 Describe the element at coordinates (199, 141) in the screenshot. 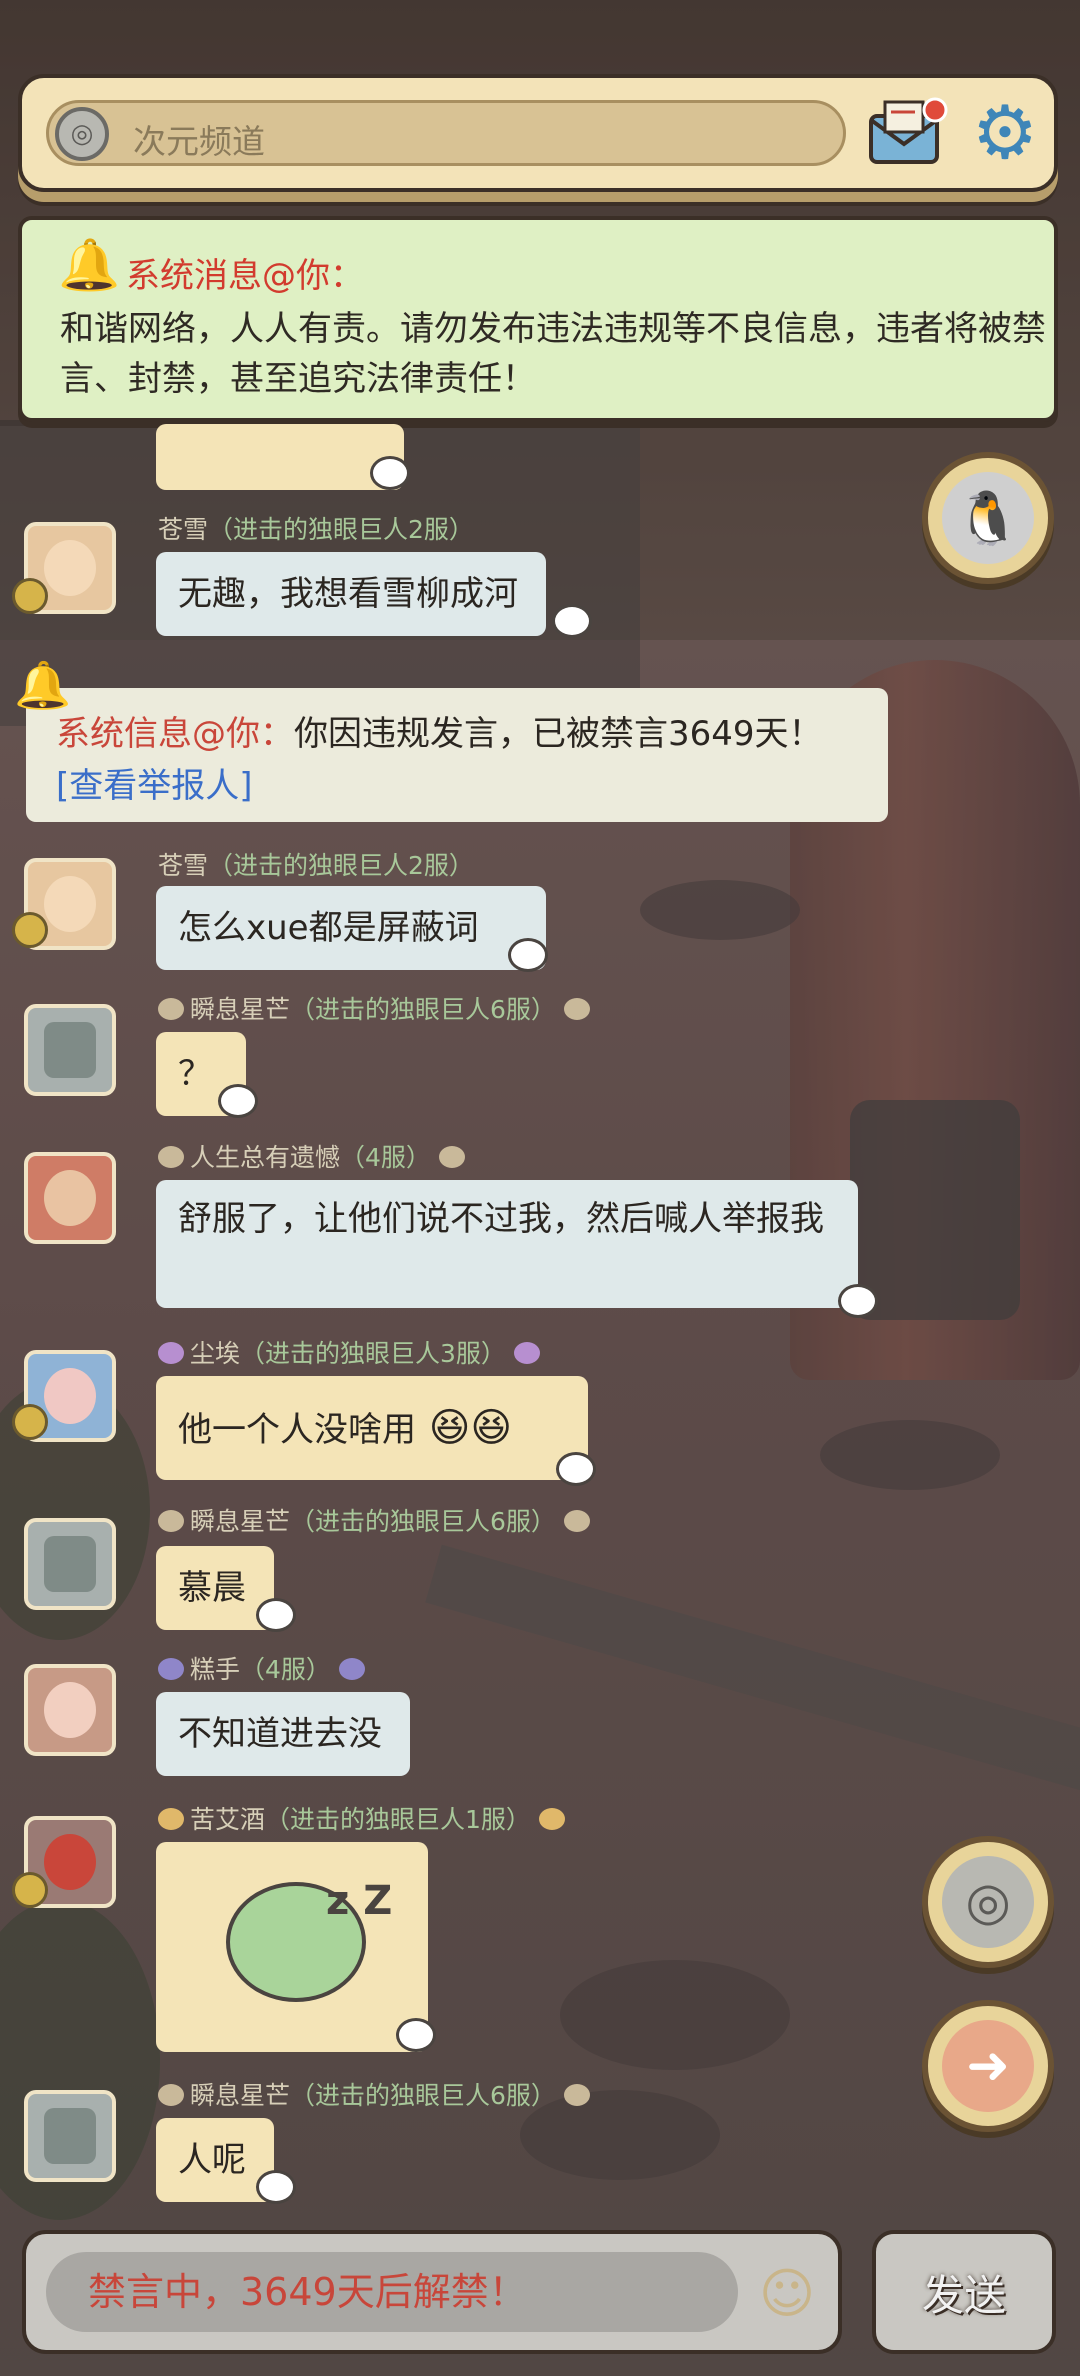

I see `channel-label: 次元频道` at that location.